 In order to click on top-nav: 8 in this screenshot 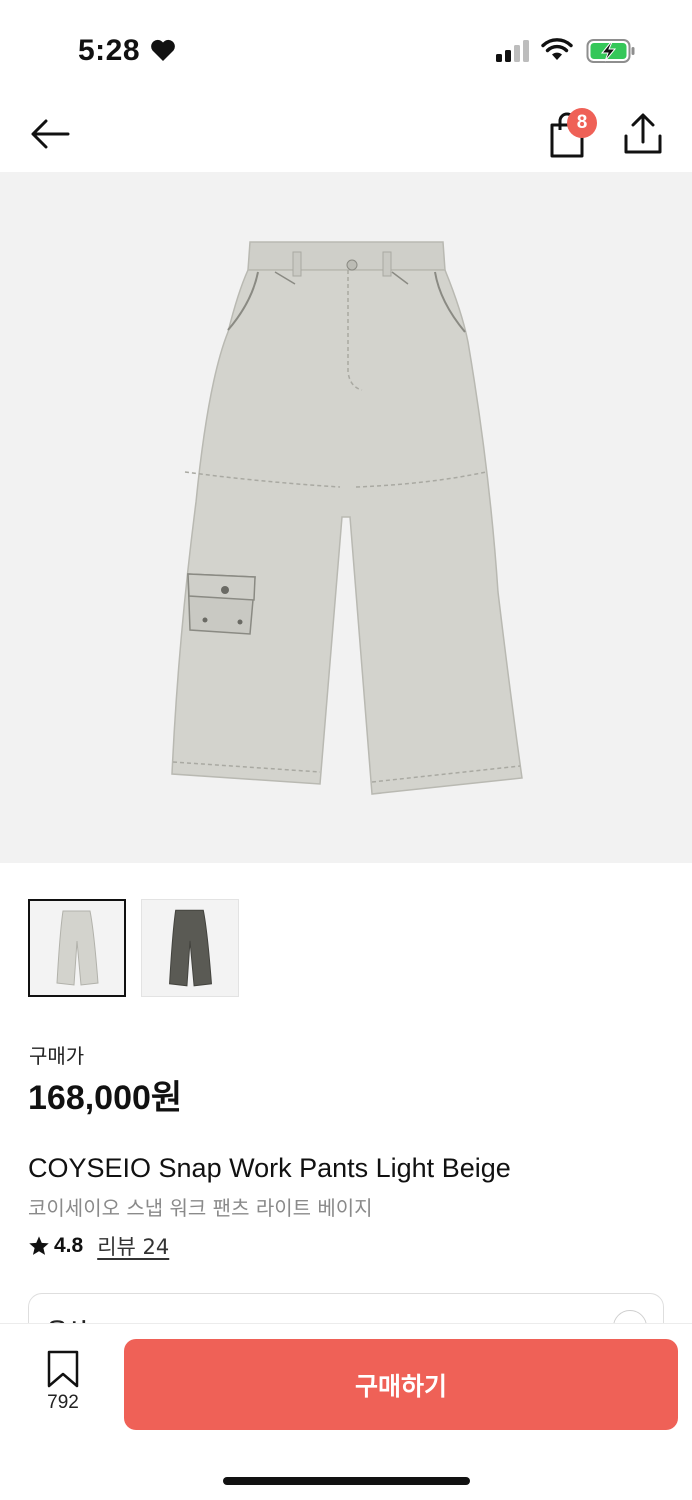, I will do `click(346, 136)`.